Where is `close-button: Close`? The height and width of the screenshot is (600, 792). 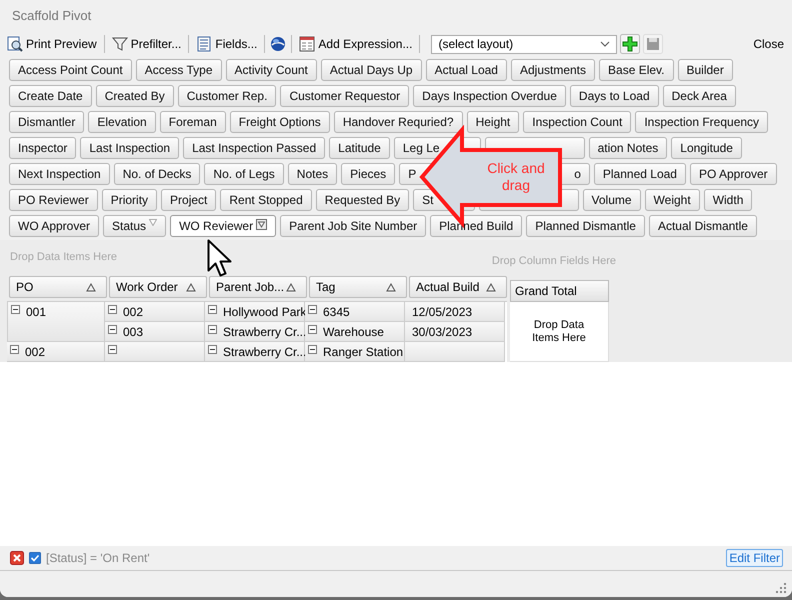 close-button: Close is located at coordinates (768, 44).